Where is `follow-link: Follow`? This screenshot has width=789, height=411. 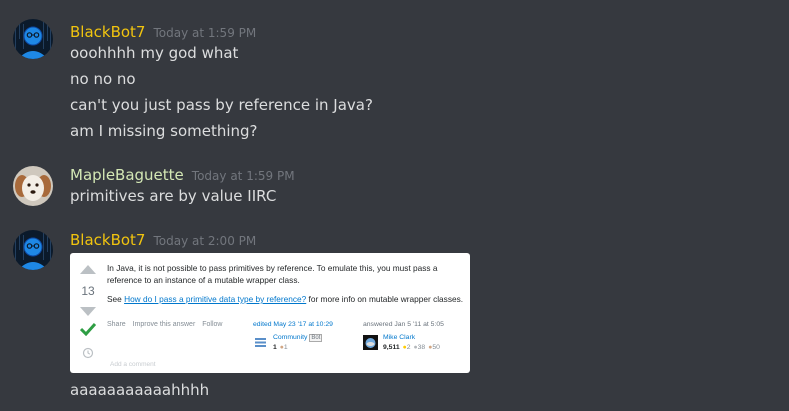 follow-link: Follow is located at coordinates (212, 324).